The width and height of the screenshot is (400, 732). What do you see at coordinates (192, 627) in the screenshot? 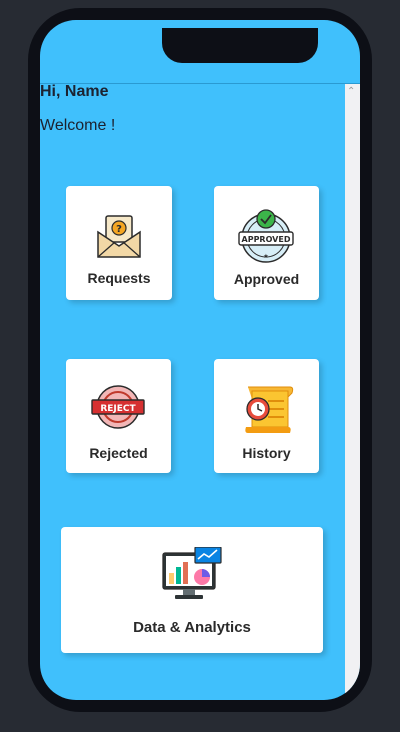
I see `data-analytics-label: Data & Analytics` at bounding box center [192, 627].